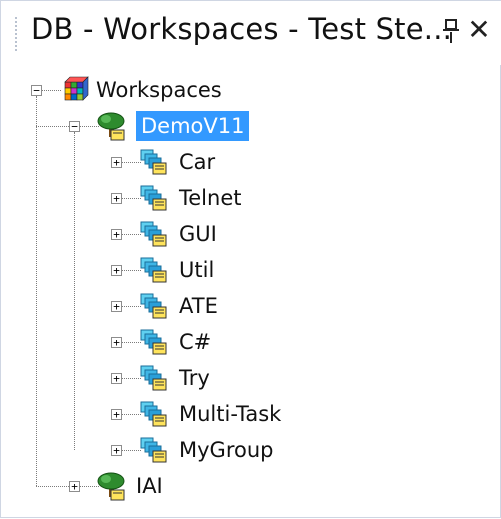 The image size is (501, 519). What do you see at coordinates (159, 90) in the screenshot?
I see `tree-item-workspaces: Workspaces` at bounding box center [159, 90].